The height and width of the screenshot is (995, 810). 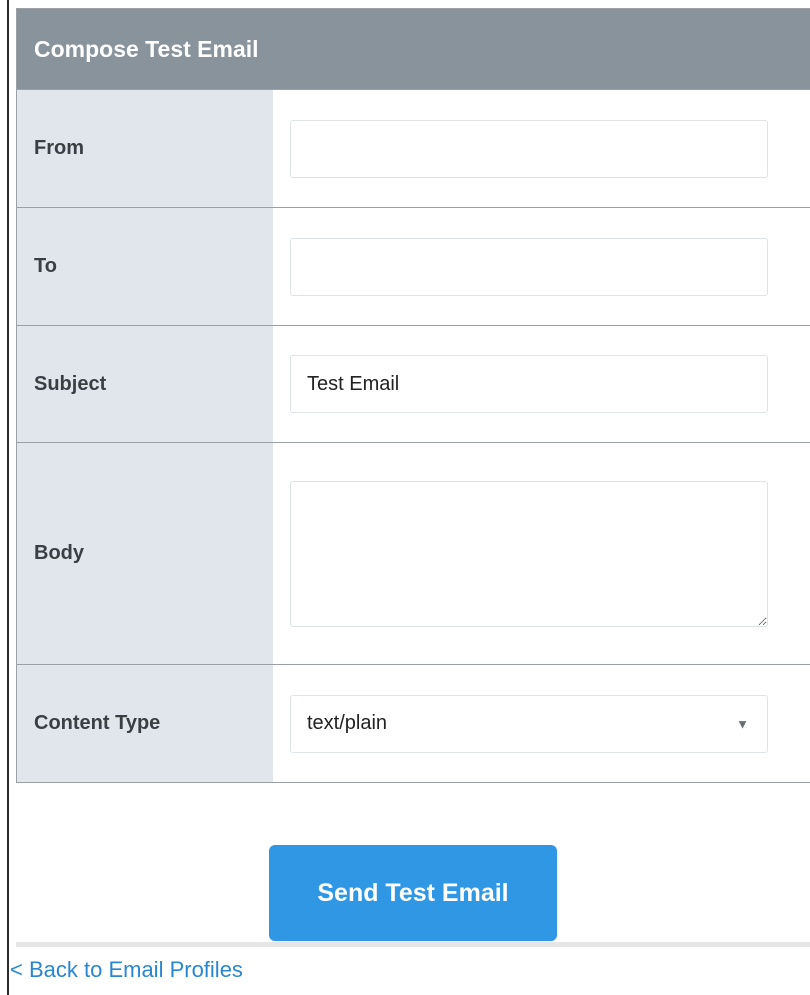 What do you see at coordinates (529, 553) in the screenshot?
I see `body-textarea` at bounding box center [529, 553].